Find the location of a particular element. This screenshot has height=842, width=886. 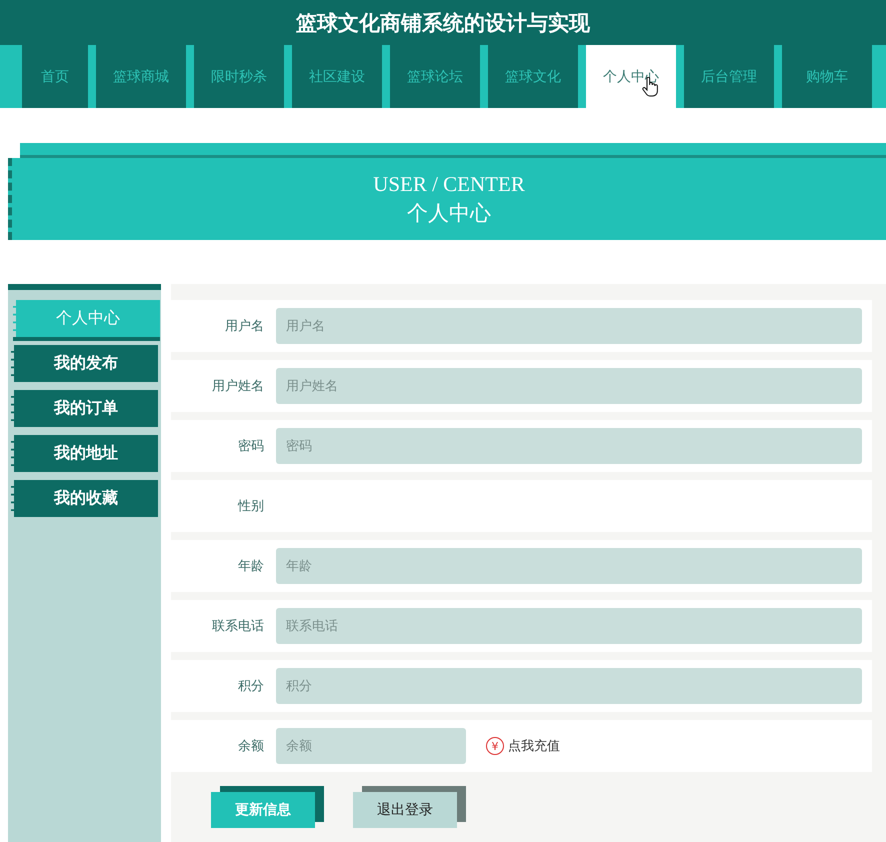

field-label: 性别 is located at coordinates (250, 506).